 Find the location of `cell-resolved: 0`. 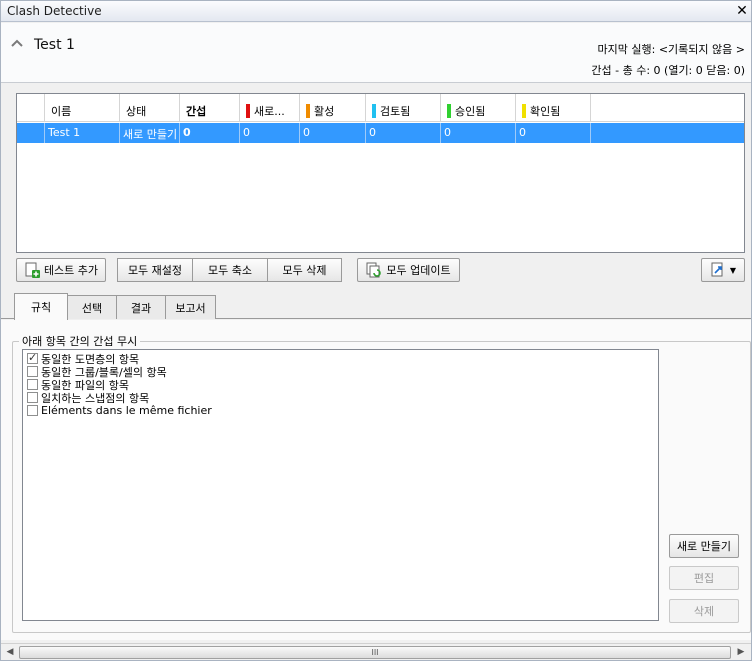

cell-resolved: 0 is located at coordinates (553, 133).